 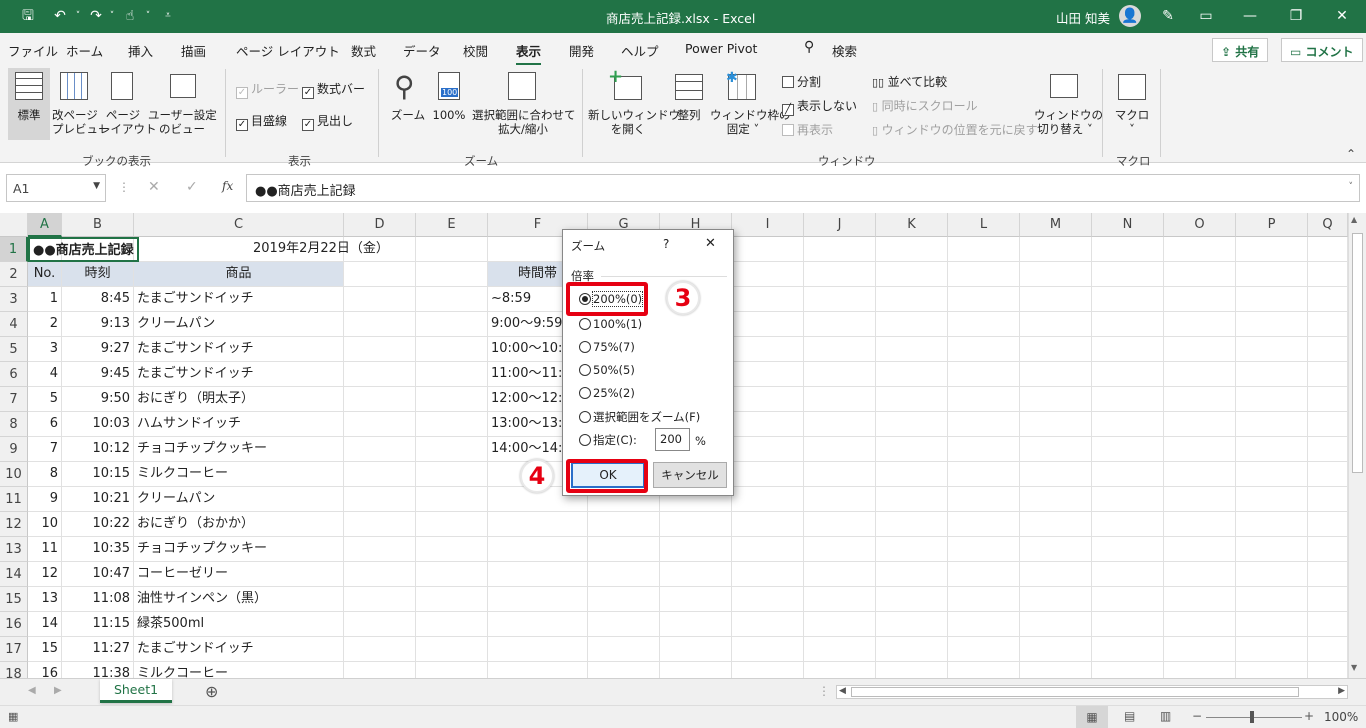 I want to click on view-side-by-side-button: ▯▯ 並べて比較, so click(x=909, y=81).